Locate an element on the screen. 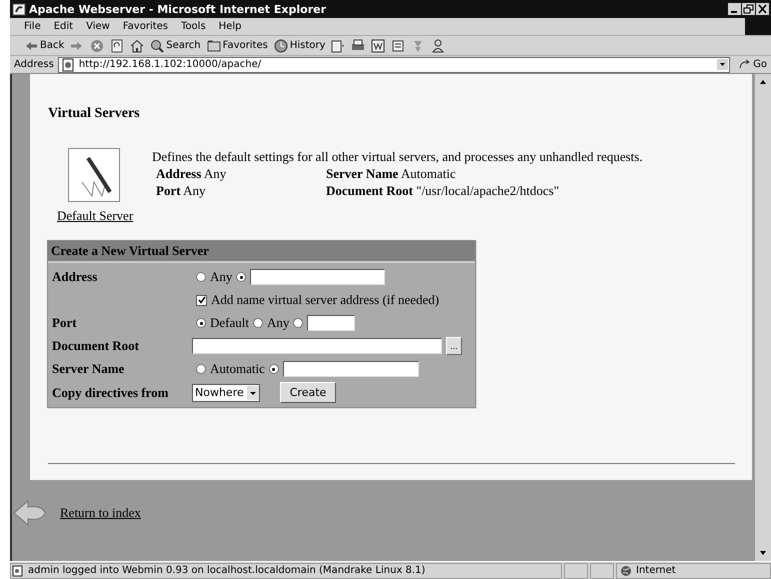 The image size is (771, 579). menu-item: Tools is located at coordinates (193, 26).